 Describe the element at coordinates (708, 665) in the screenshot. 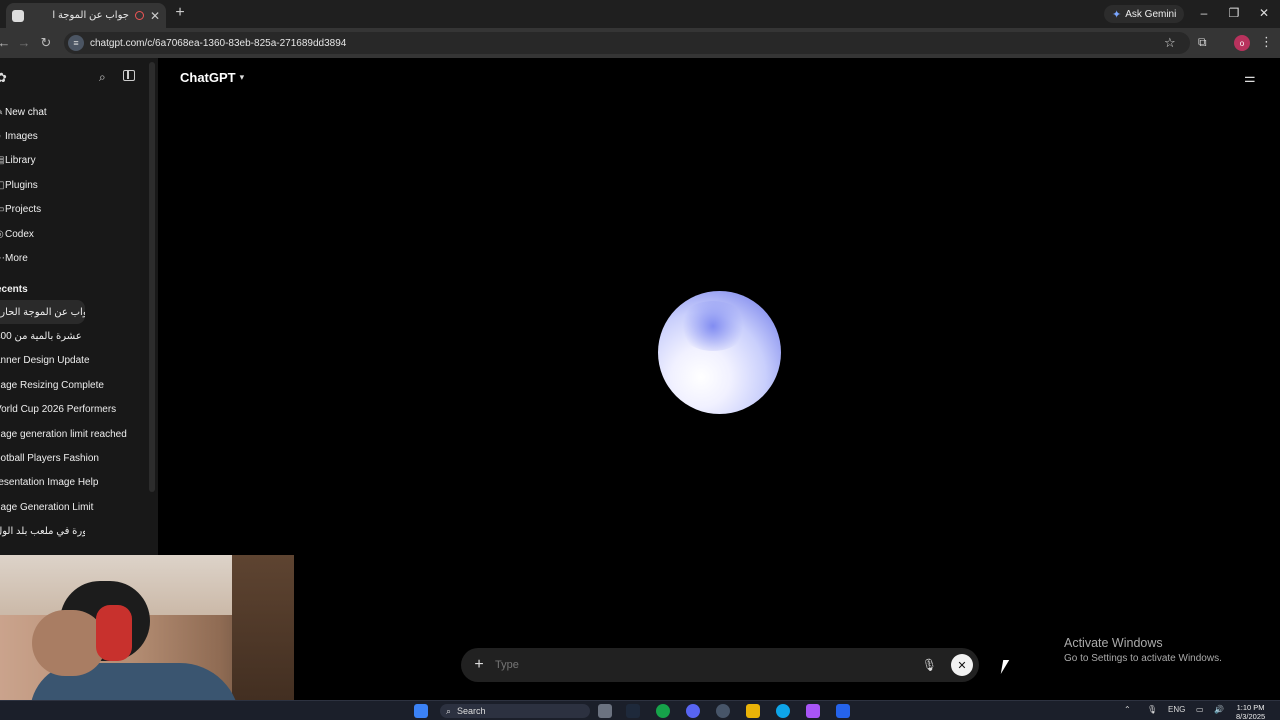

I see `message-input` at that location.